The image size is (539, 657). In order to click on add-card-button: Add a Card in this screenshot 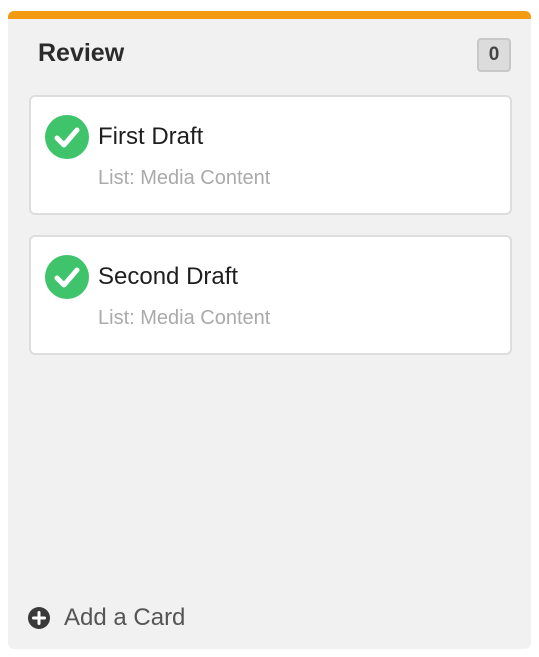, I will do `click(106, 618)`.